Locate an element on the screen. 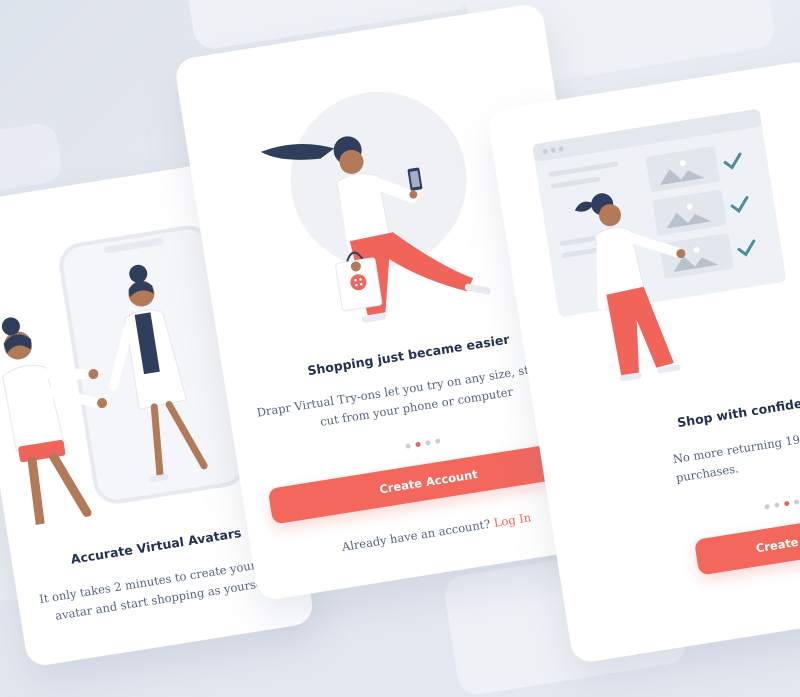 The height and width of the screenshot is (697, 800). pagination-dots is located at coordinates (780, 504).